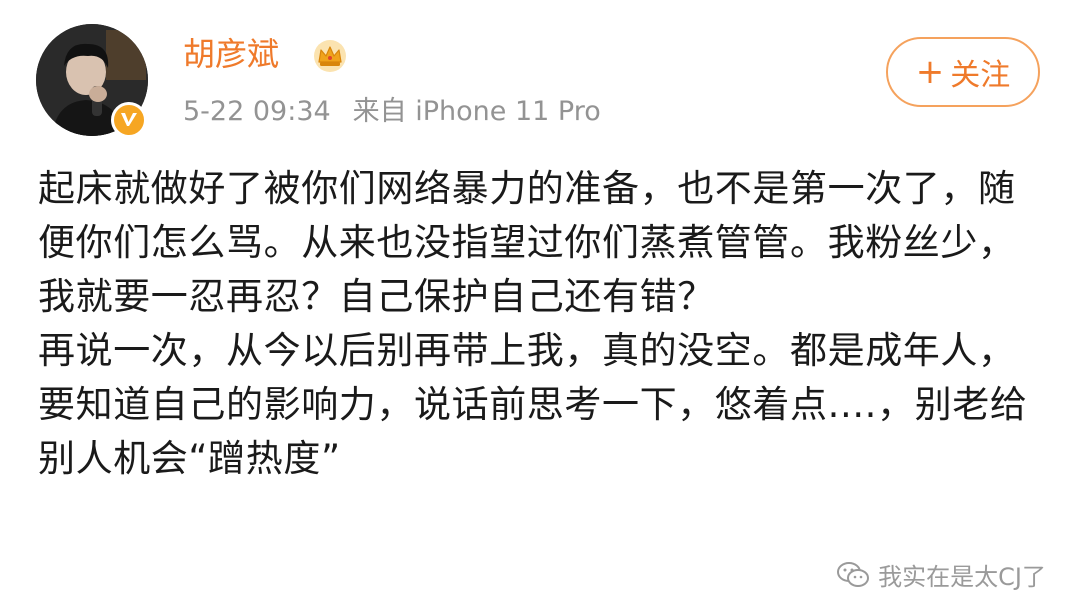 The width and height of the screenshot is (1080, 616). I want to click on plus-icon: +, so click(930, 72).